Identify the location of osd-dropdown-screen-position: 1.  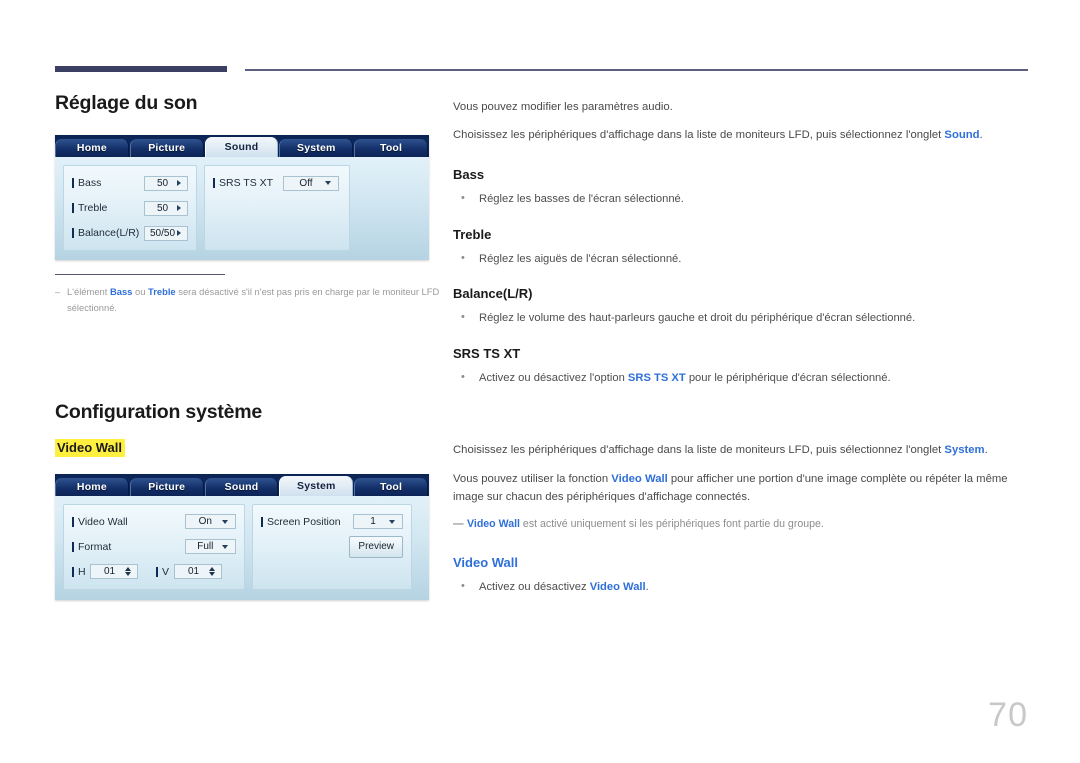
(378, 522).